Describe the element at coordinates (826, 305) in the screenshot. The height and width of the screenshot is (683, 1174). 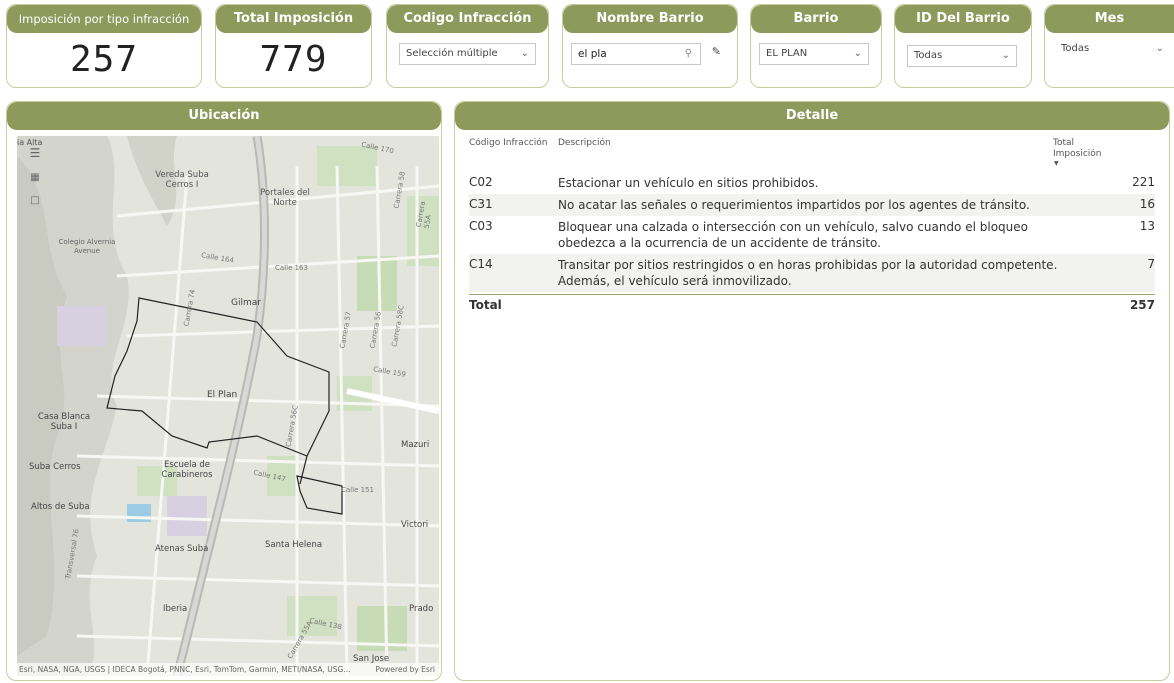
I see `total-spacer` at that location.